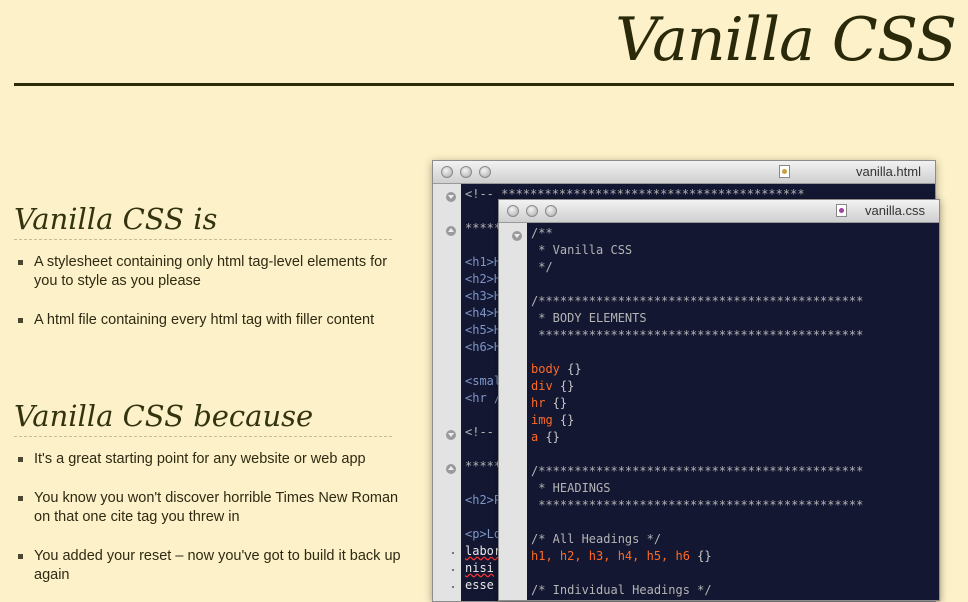  What do you see at coordinates (888, 171) in the screenshot?
I see `html-window-title: vanilla.html` at bounding box center [888, 171].